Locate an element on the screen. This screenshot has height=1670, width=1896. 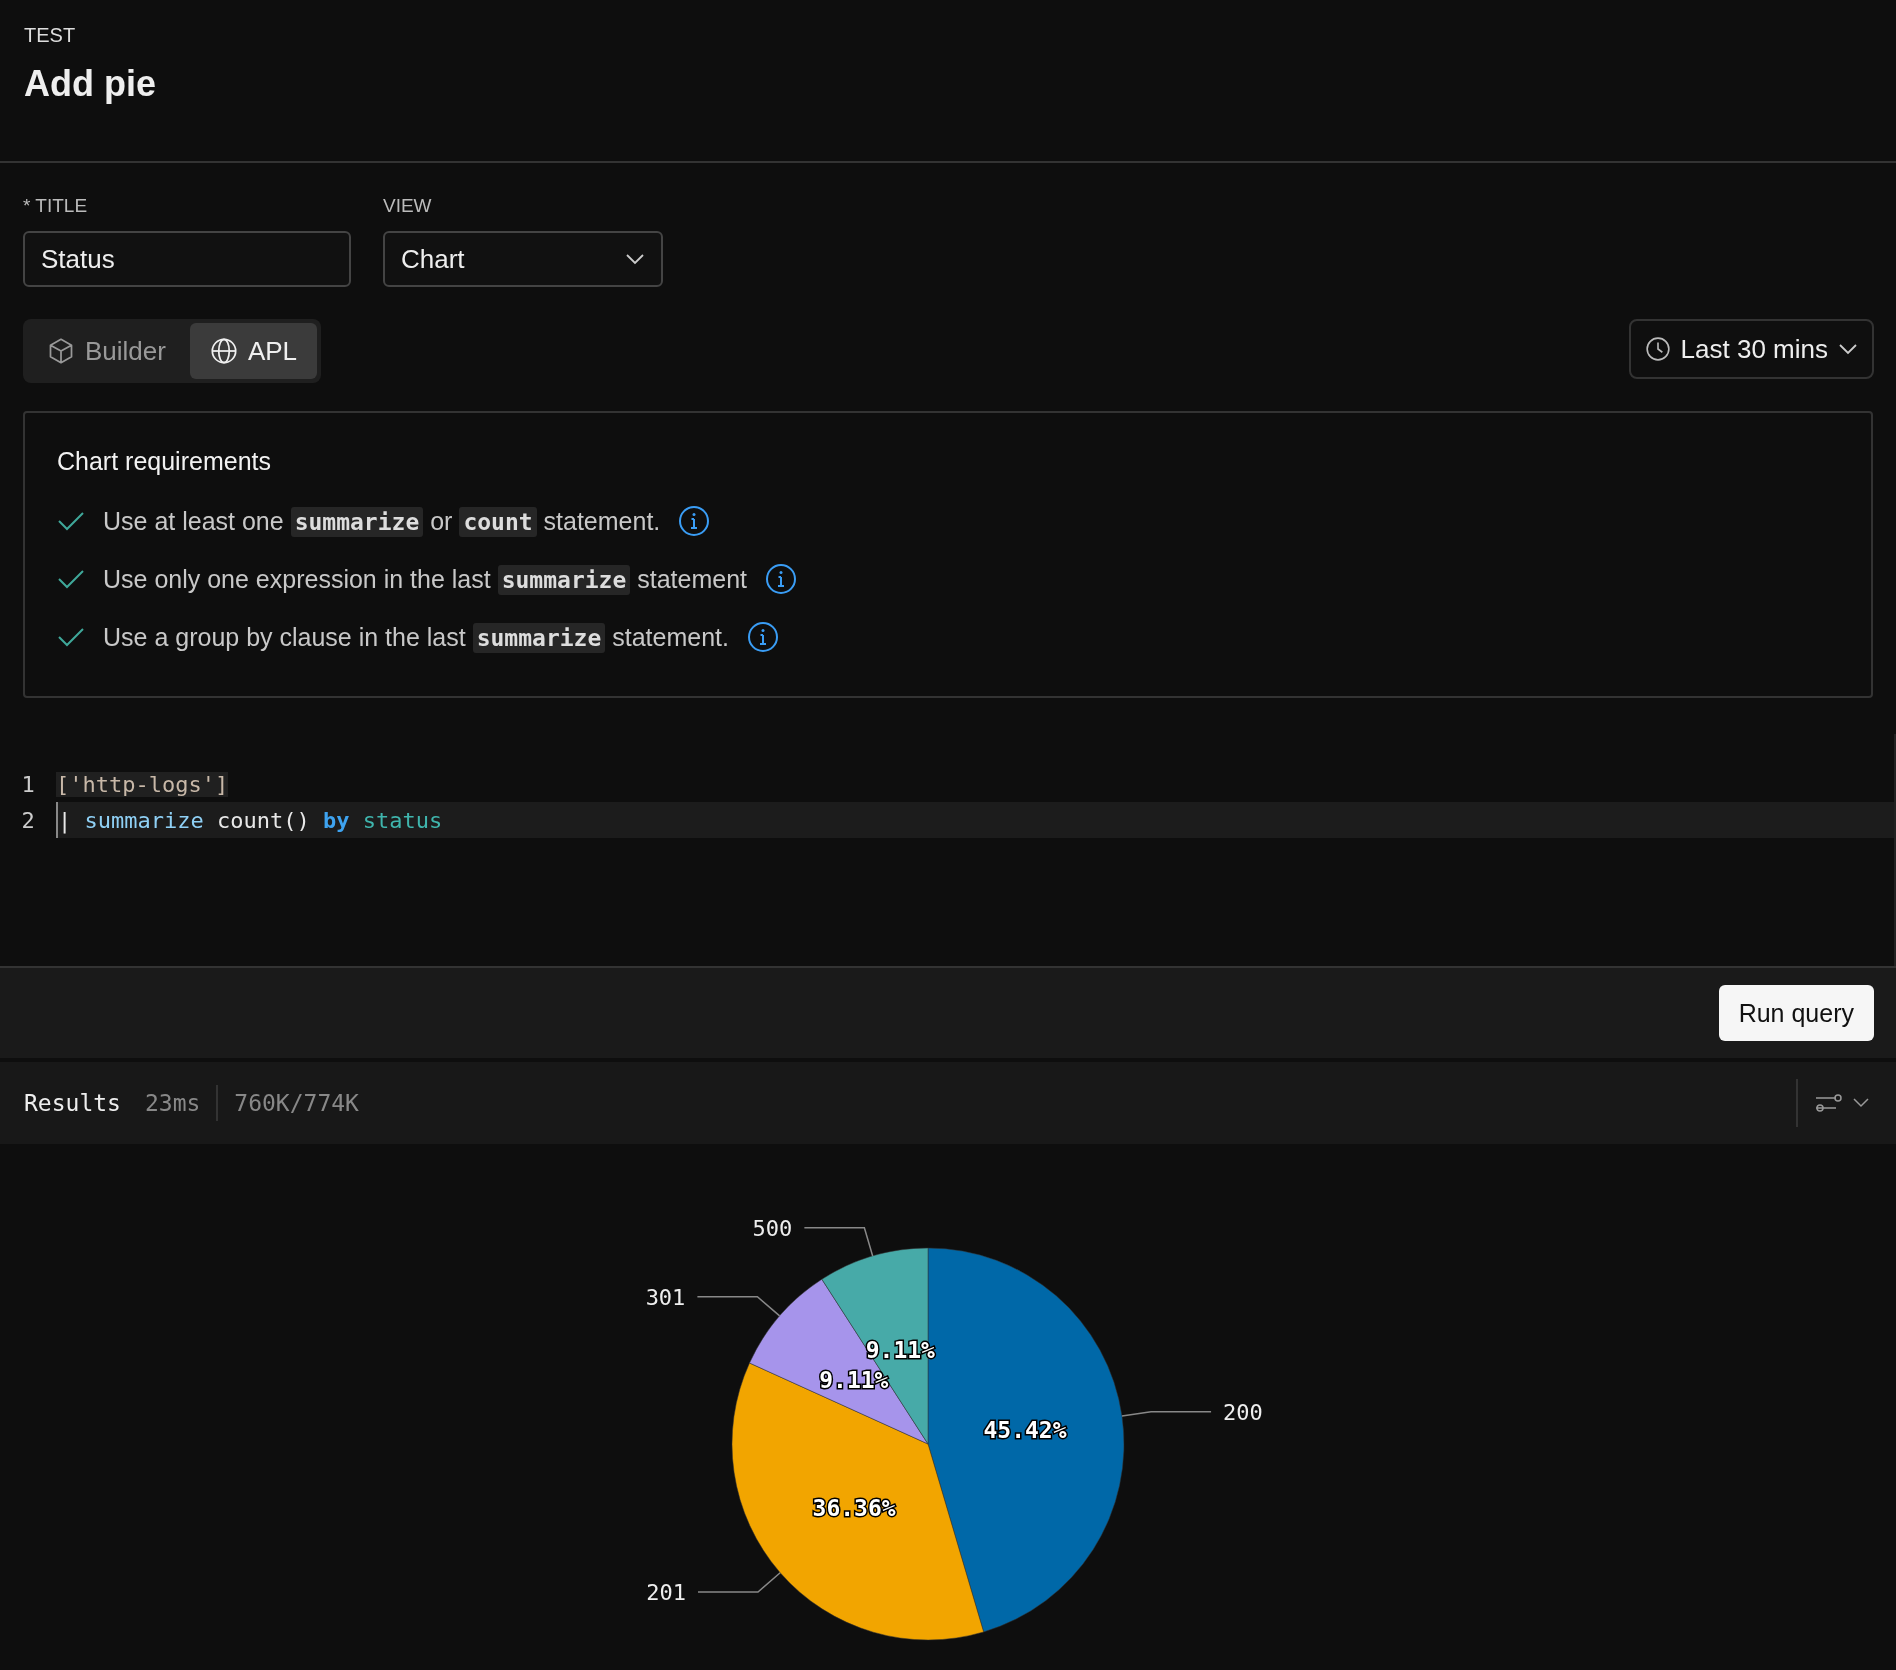
code-editor: 1 ['http-logs'] 2 | summarize count() by status is located at coordinates (948, 850).